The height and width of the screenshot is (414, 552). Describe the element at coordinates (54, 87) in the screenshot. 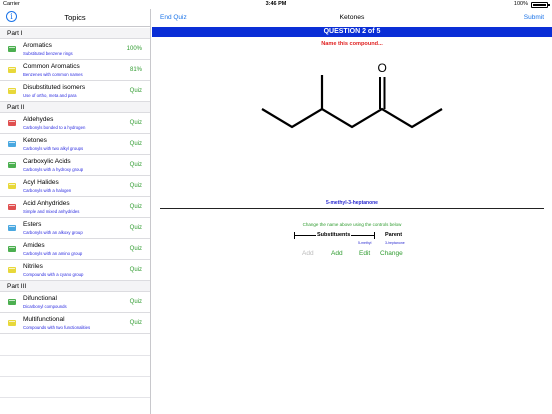

I see `topic-title: Disubstituted isomers` at that location.